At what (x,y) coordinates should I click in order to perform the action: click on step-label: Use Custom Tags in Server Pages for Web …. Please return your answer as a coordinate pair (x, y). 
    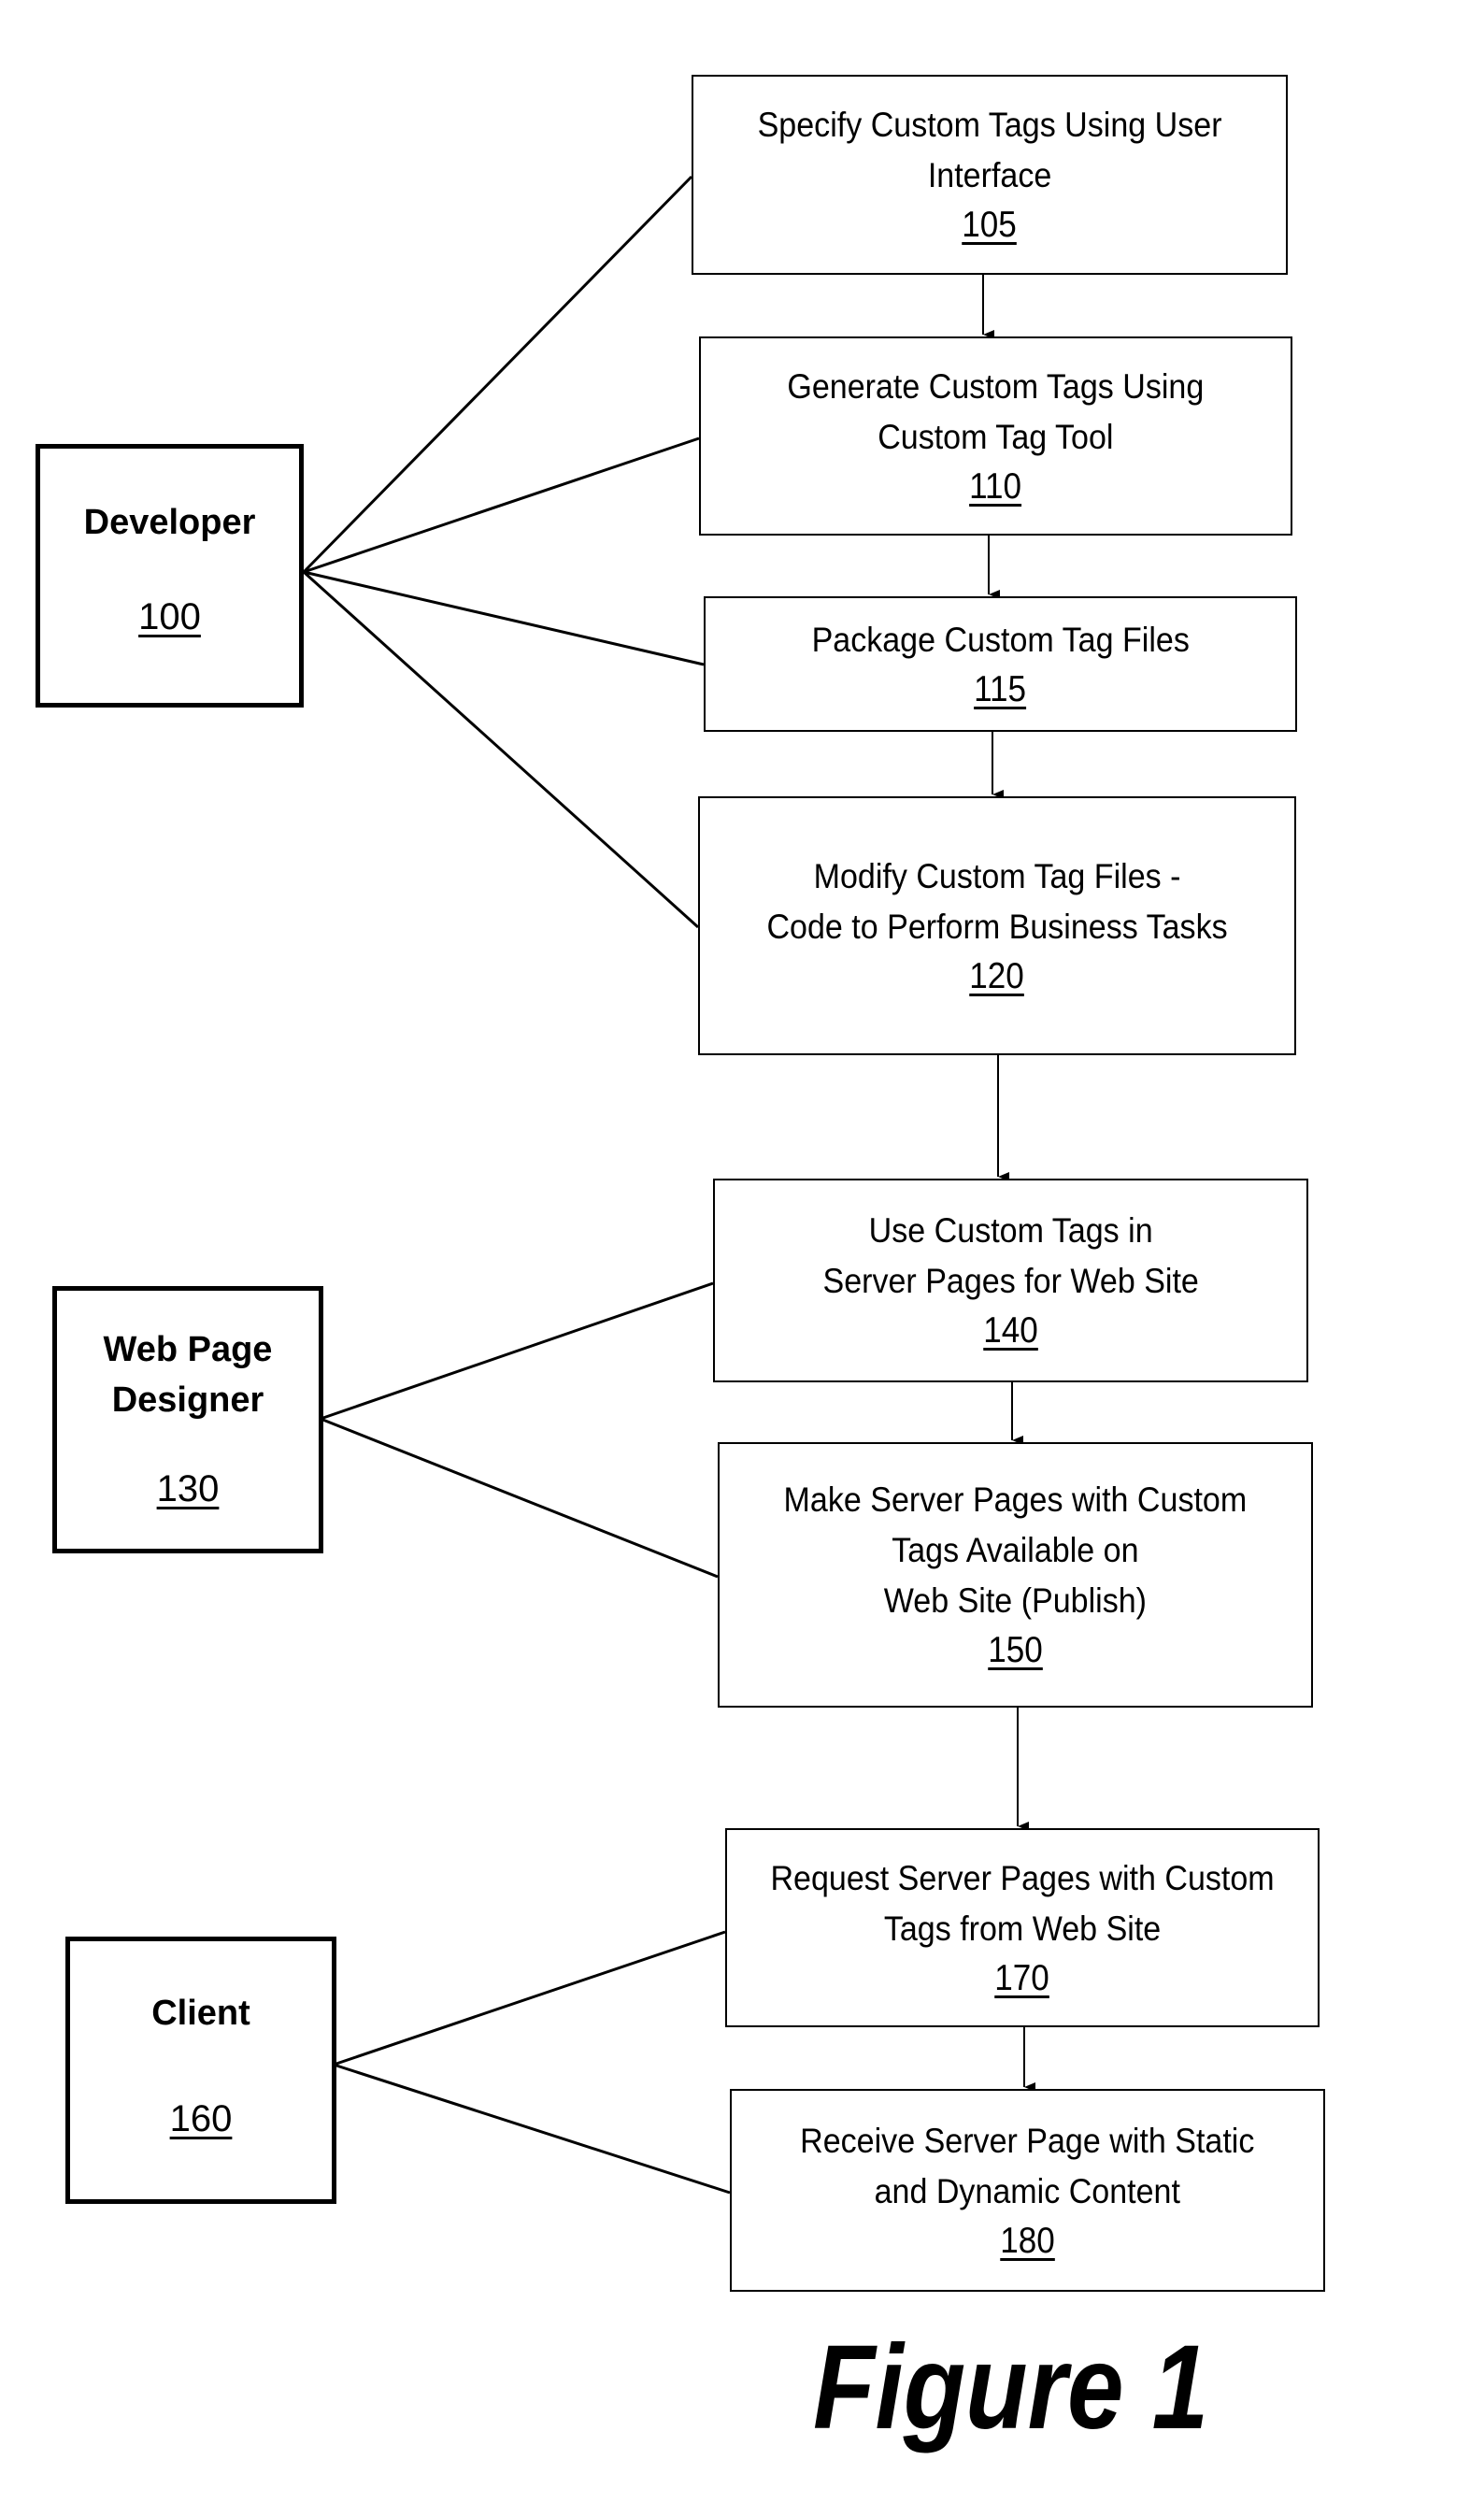
    Looking at the image, I should click on (1010, 1255).